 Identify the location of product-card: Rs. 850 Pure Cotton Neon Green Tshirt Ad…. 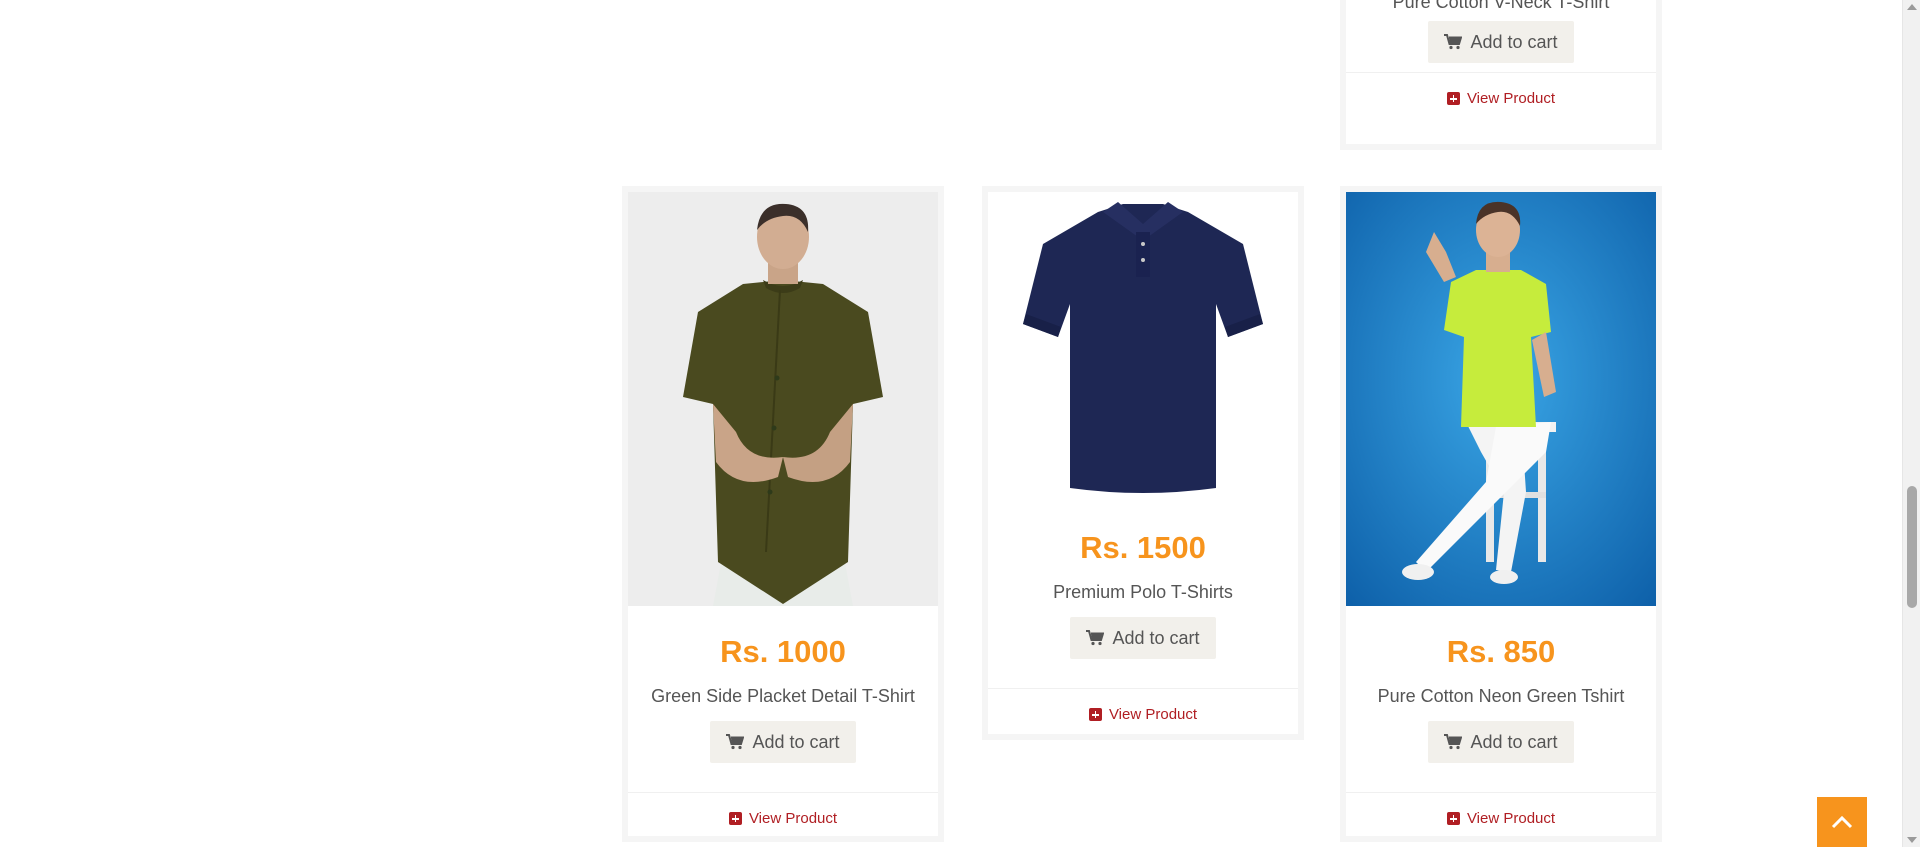
(1501, 514).